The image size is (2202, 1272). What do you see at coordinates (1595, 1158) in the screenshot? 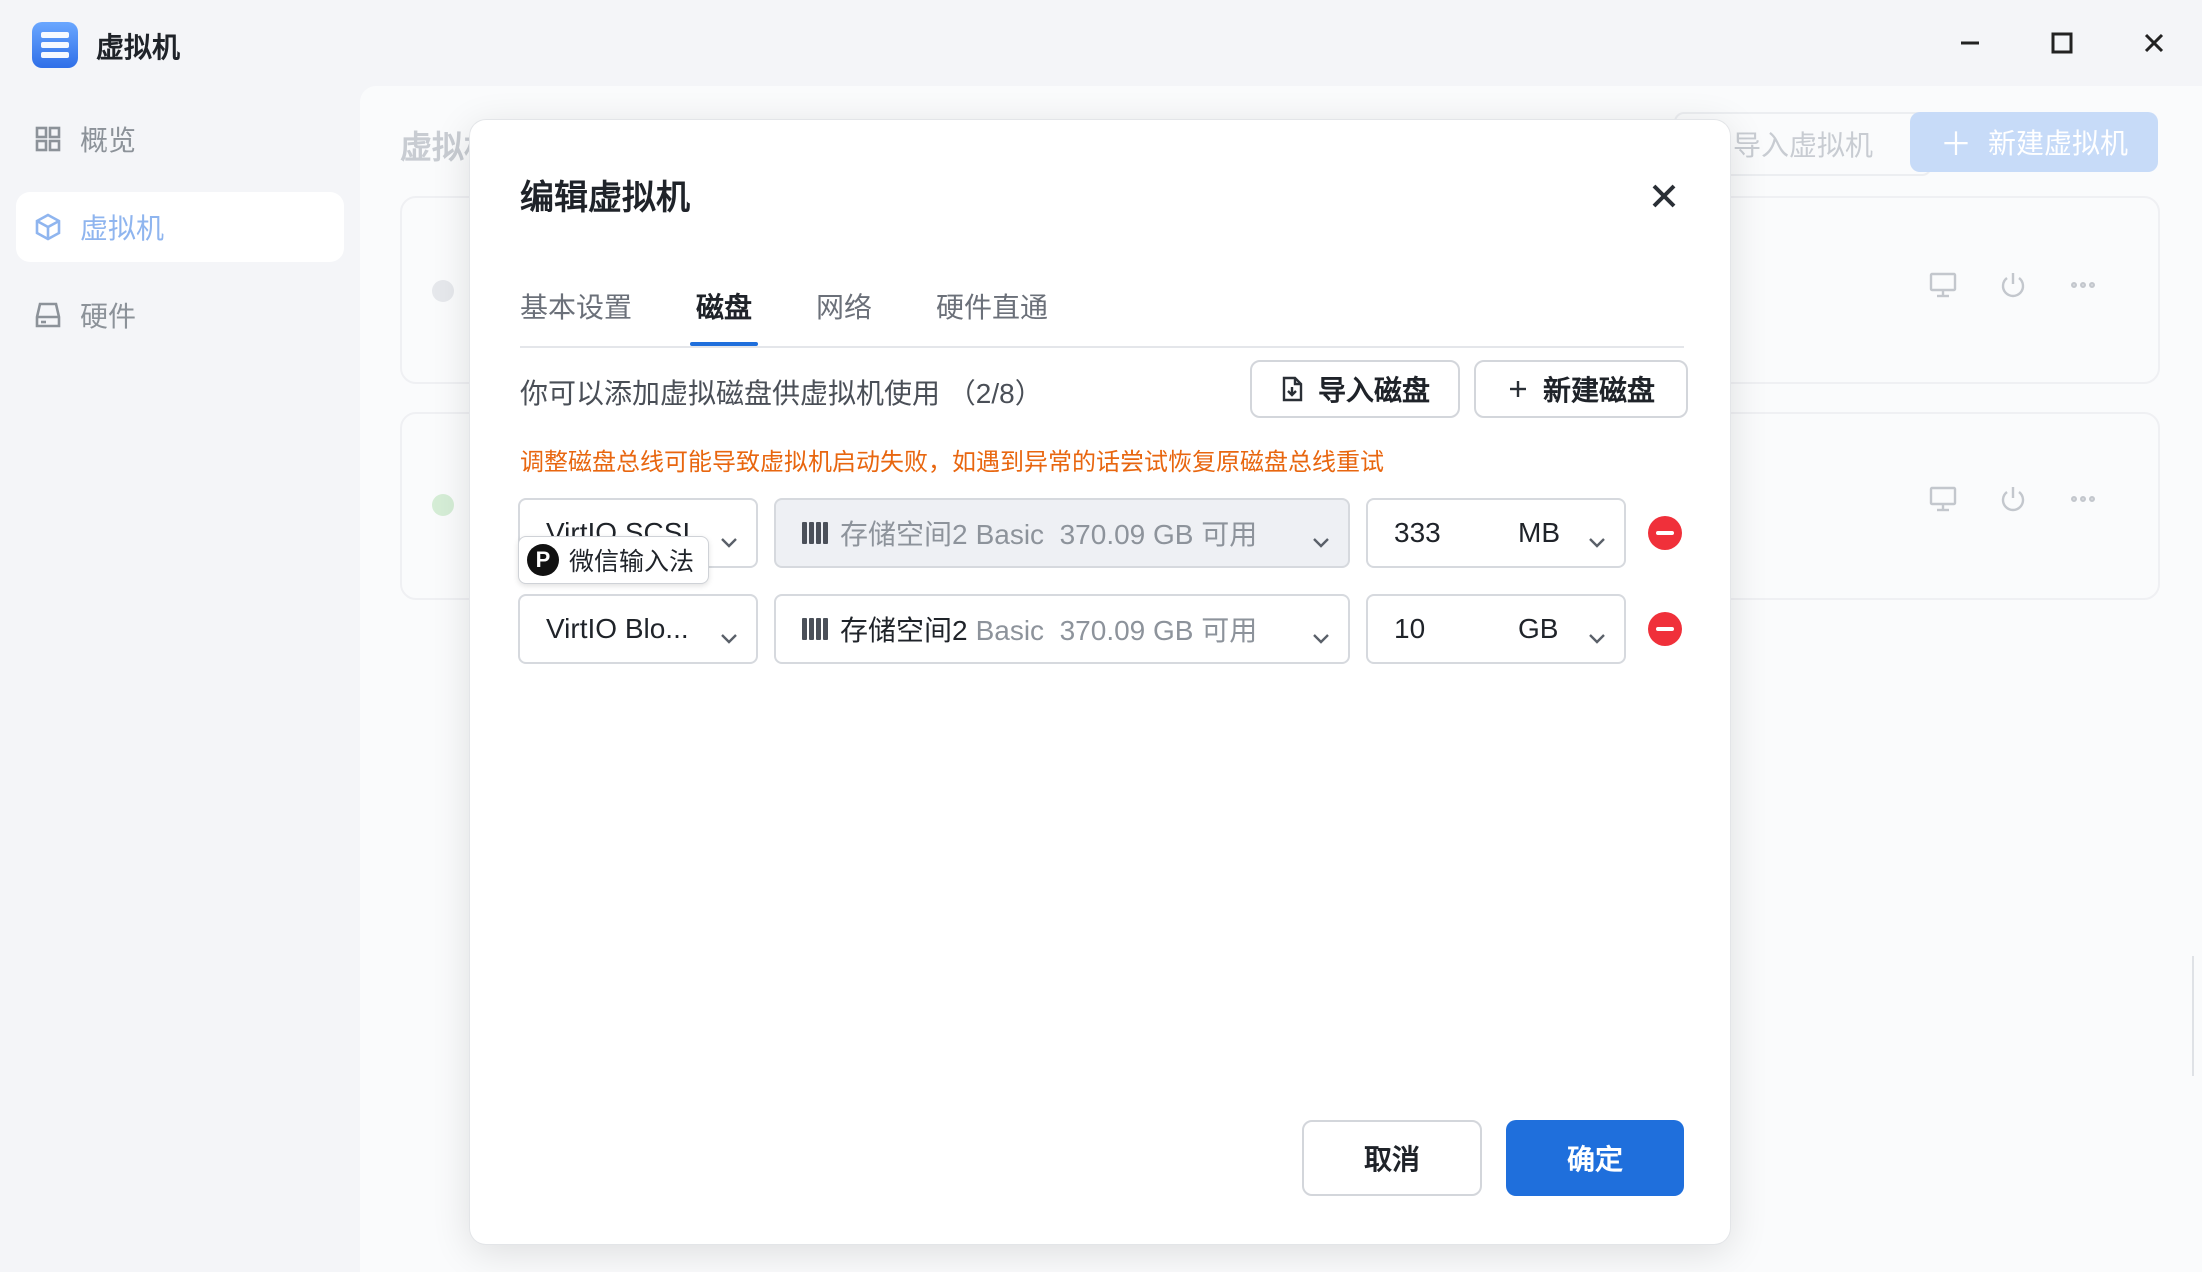
I see `confirm-button: 确定` at bounding box center [1595, 1158].